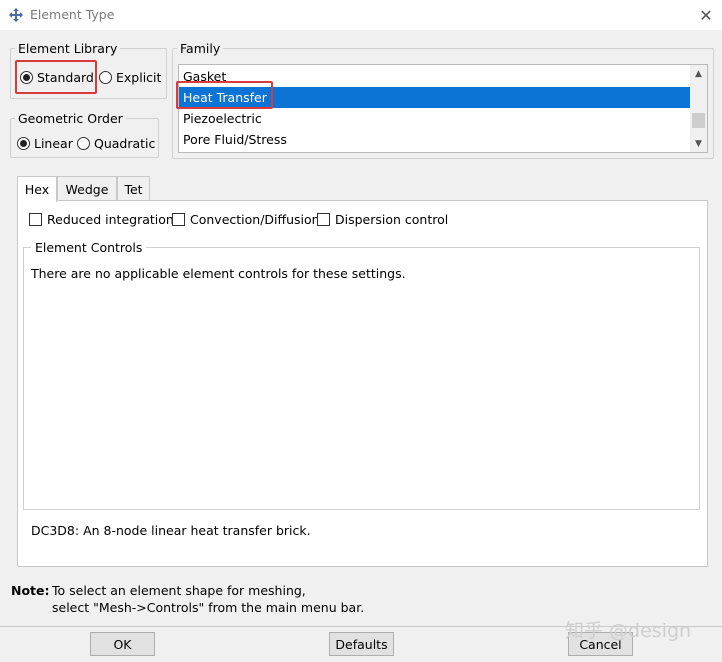 The width and height of the screenshot is (722, 662). I want to click on radio-explicit: Explicit, so click(130, 77).